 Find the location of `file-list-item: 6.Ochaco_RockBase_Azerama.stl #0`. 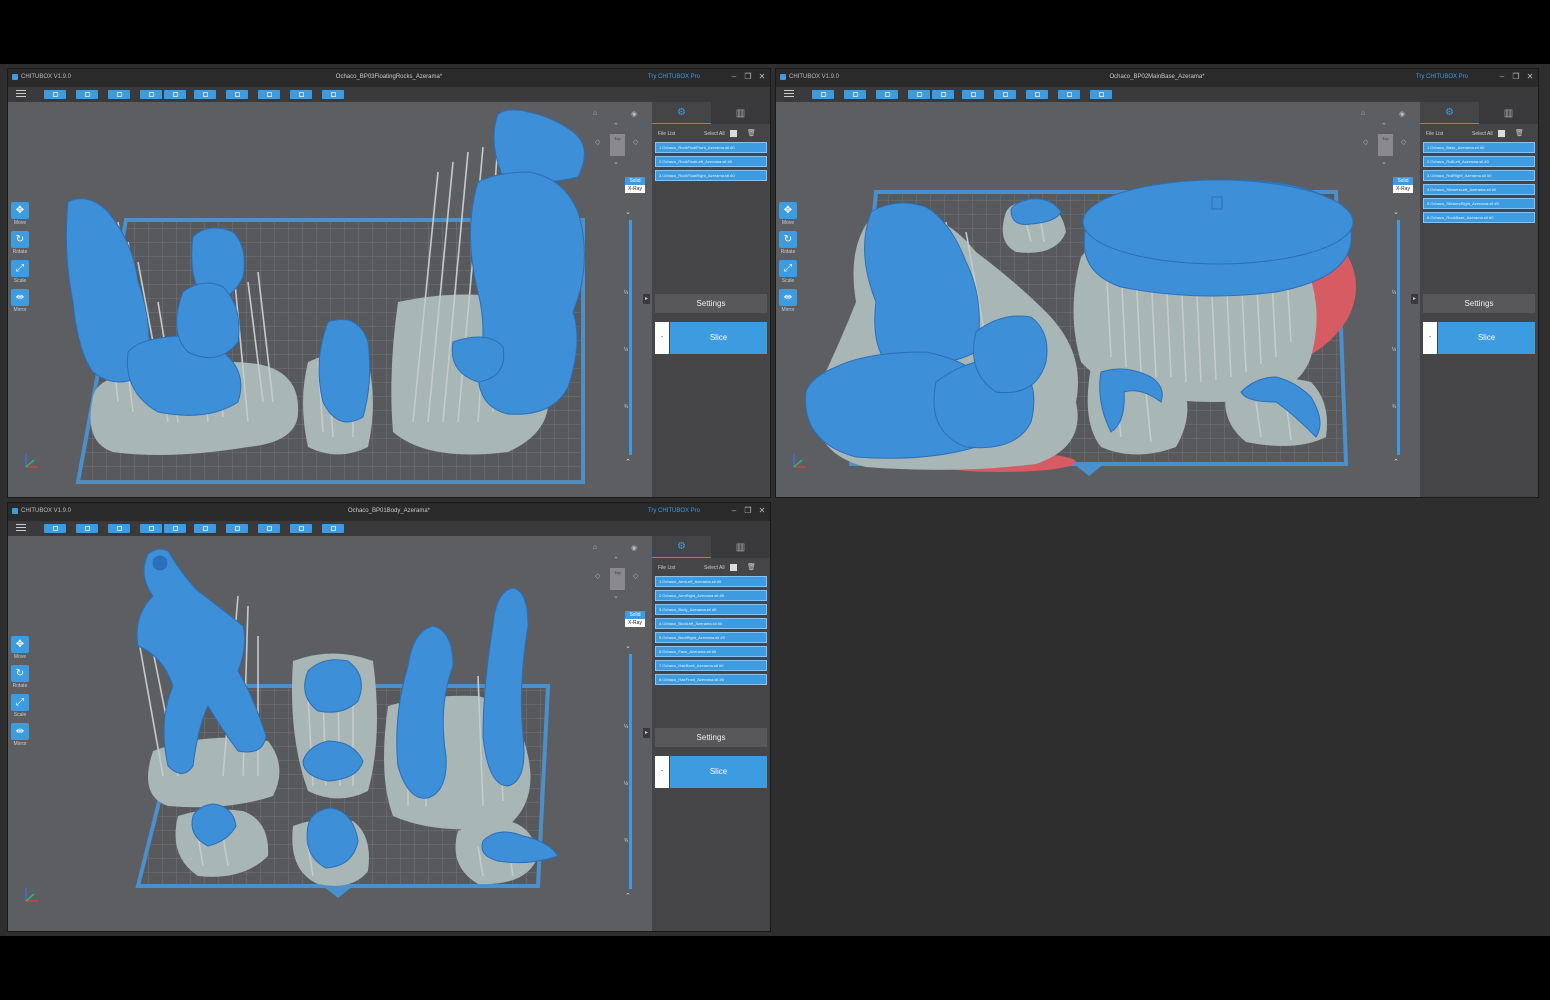

file-list-item: 6.Ochaco_RockBase_Azerama.stl #0 is located at coordinates (1479, 217).